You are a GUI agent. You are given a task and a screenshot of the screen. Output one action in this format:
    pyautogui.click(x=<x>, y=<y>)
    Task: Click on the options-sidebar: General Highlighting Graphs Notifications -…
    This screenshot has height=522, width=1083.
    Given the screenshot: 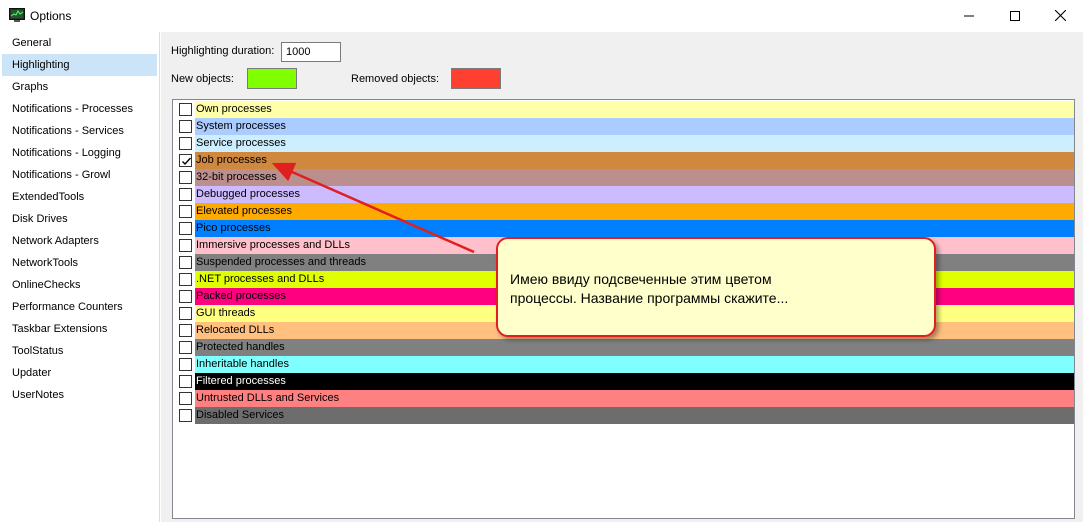 What is the action you would take?
    pyautogui.click(x=80, y=277)
    